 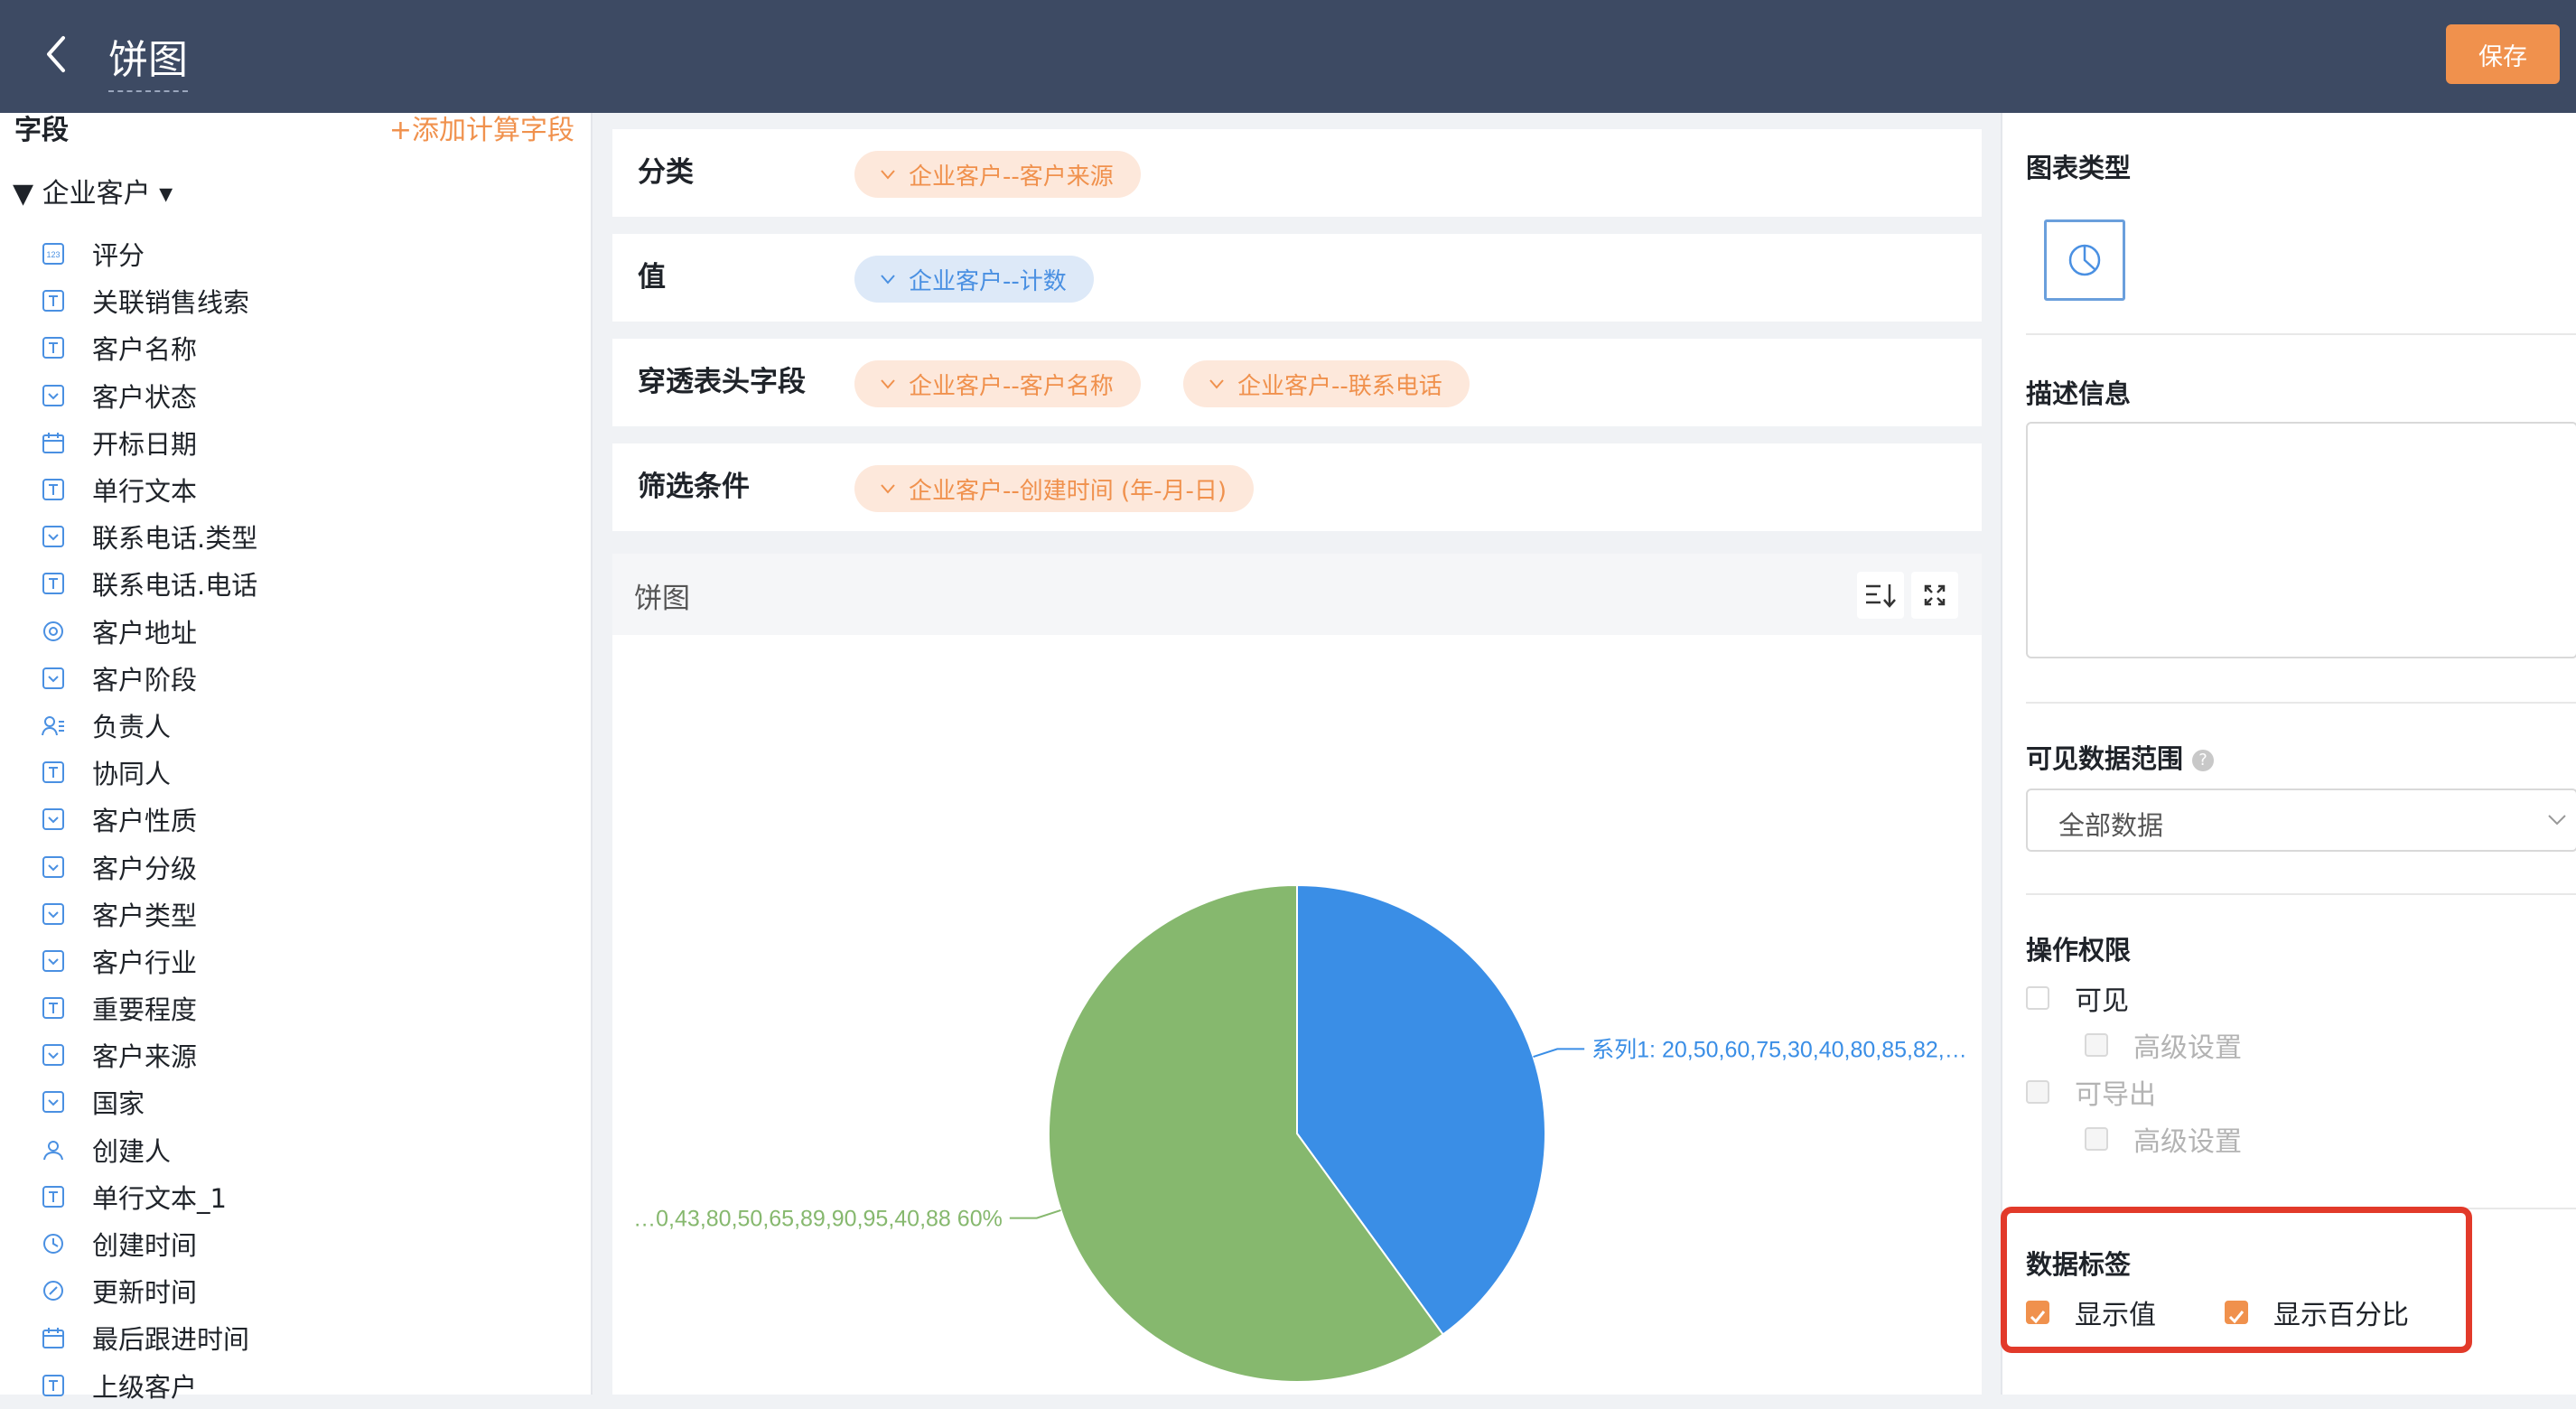 What do you see at coordinates (145, 1387) in the screenshot?
I see `field-item-label: 上级客户` at bounding box center [145, 1387].